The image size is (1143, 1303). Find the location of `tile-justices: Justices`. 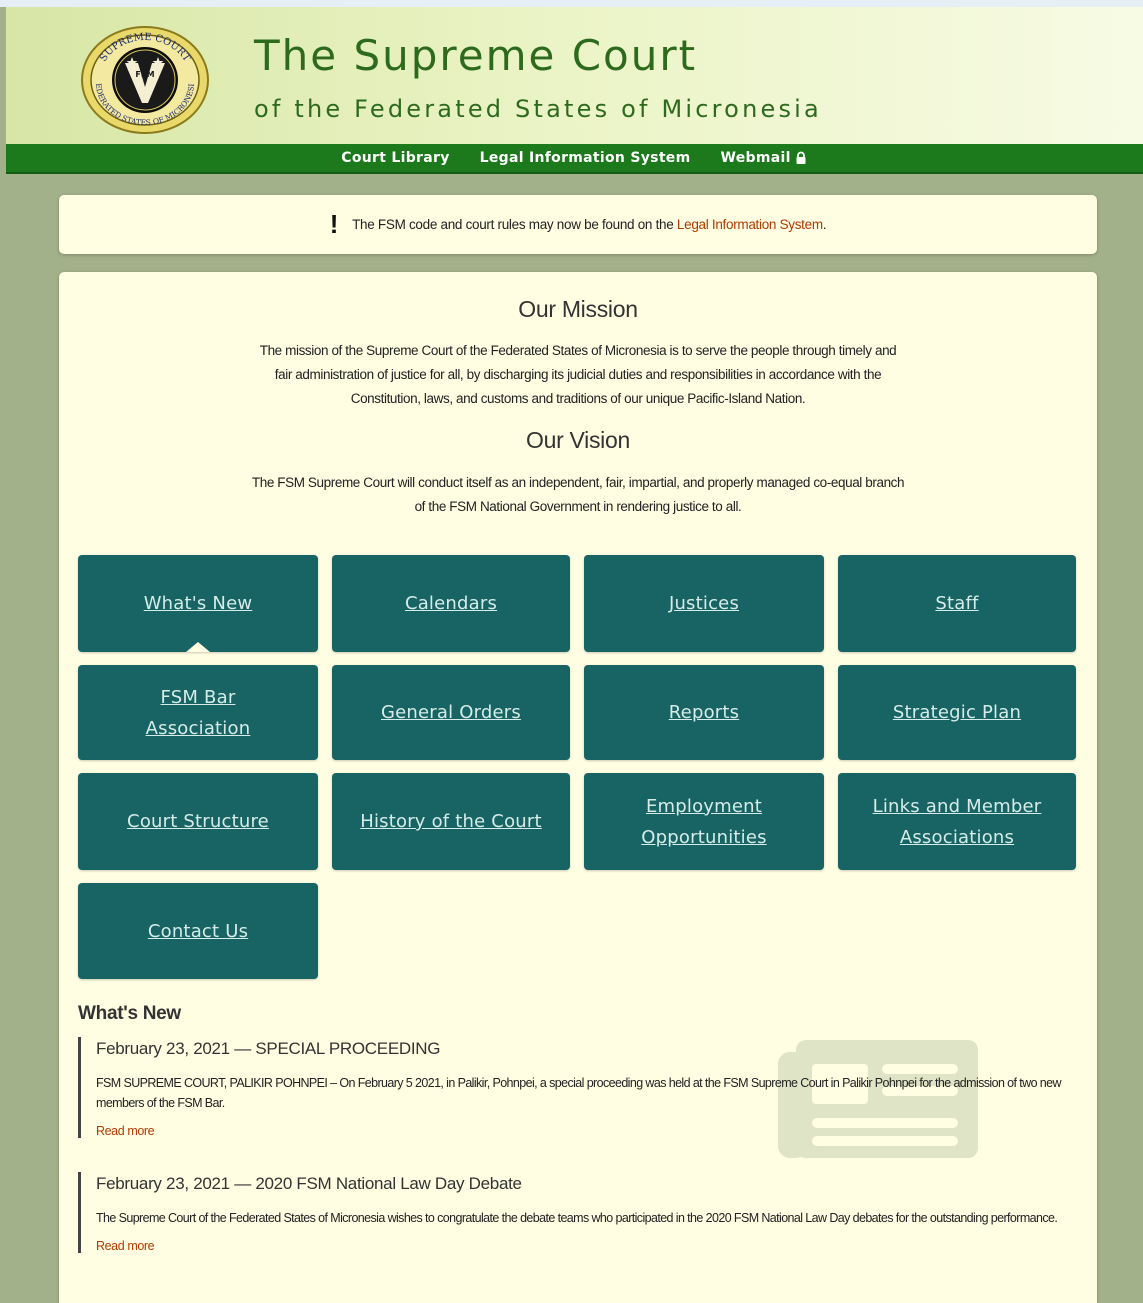

tile-justices: Justices is located at coordinates (704, 603).